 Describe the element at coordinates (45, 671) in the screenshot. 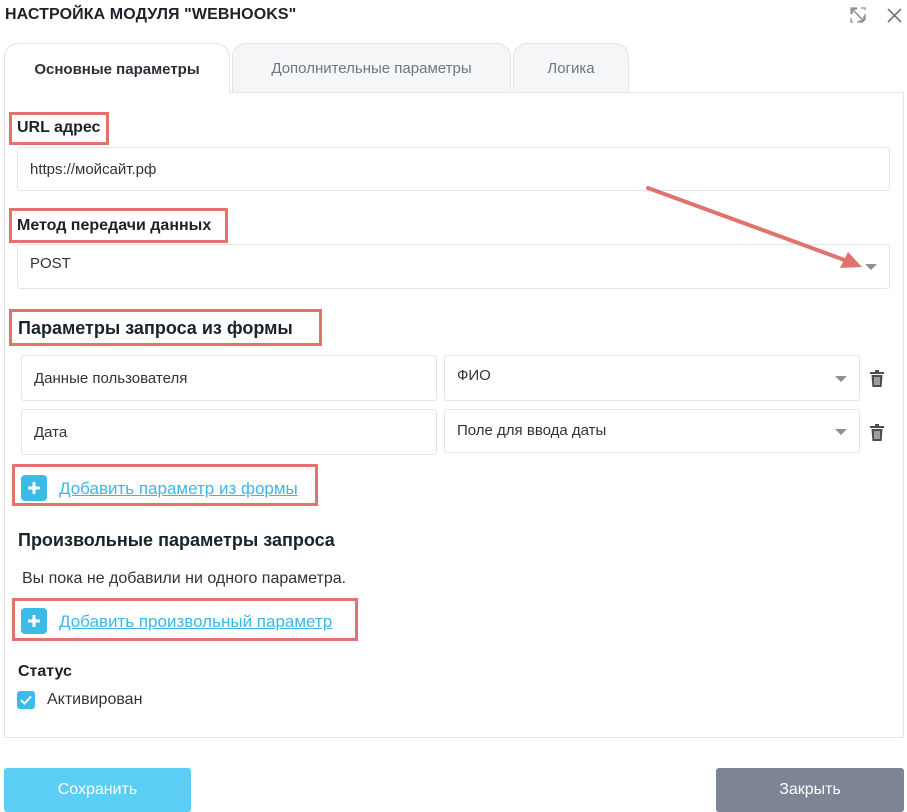

I see `status-heading: Статус` at that location.